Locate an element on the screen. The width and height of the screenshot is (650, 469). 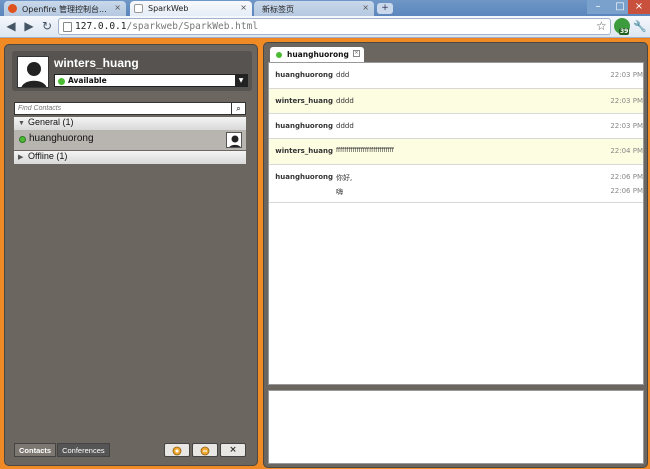
minimize-window-icon: – is located at coordinates (598, 7).